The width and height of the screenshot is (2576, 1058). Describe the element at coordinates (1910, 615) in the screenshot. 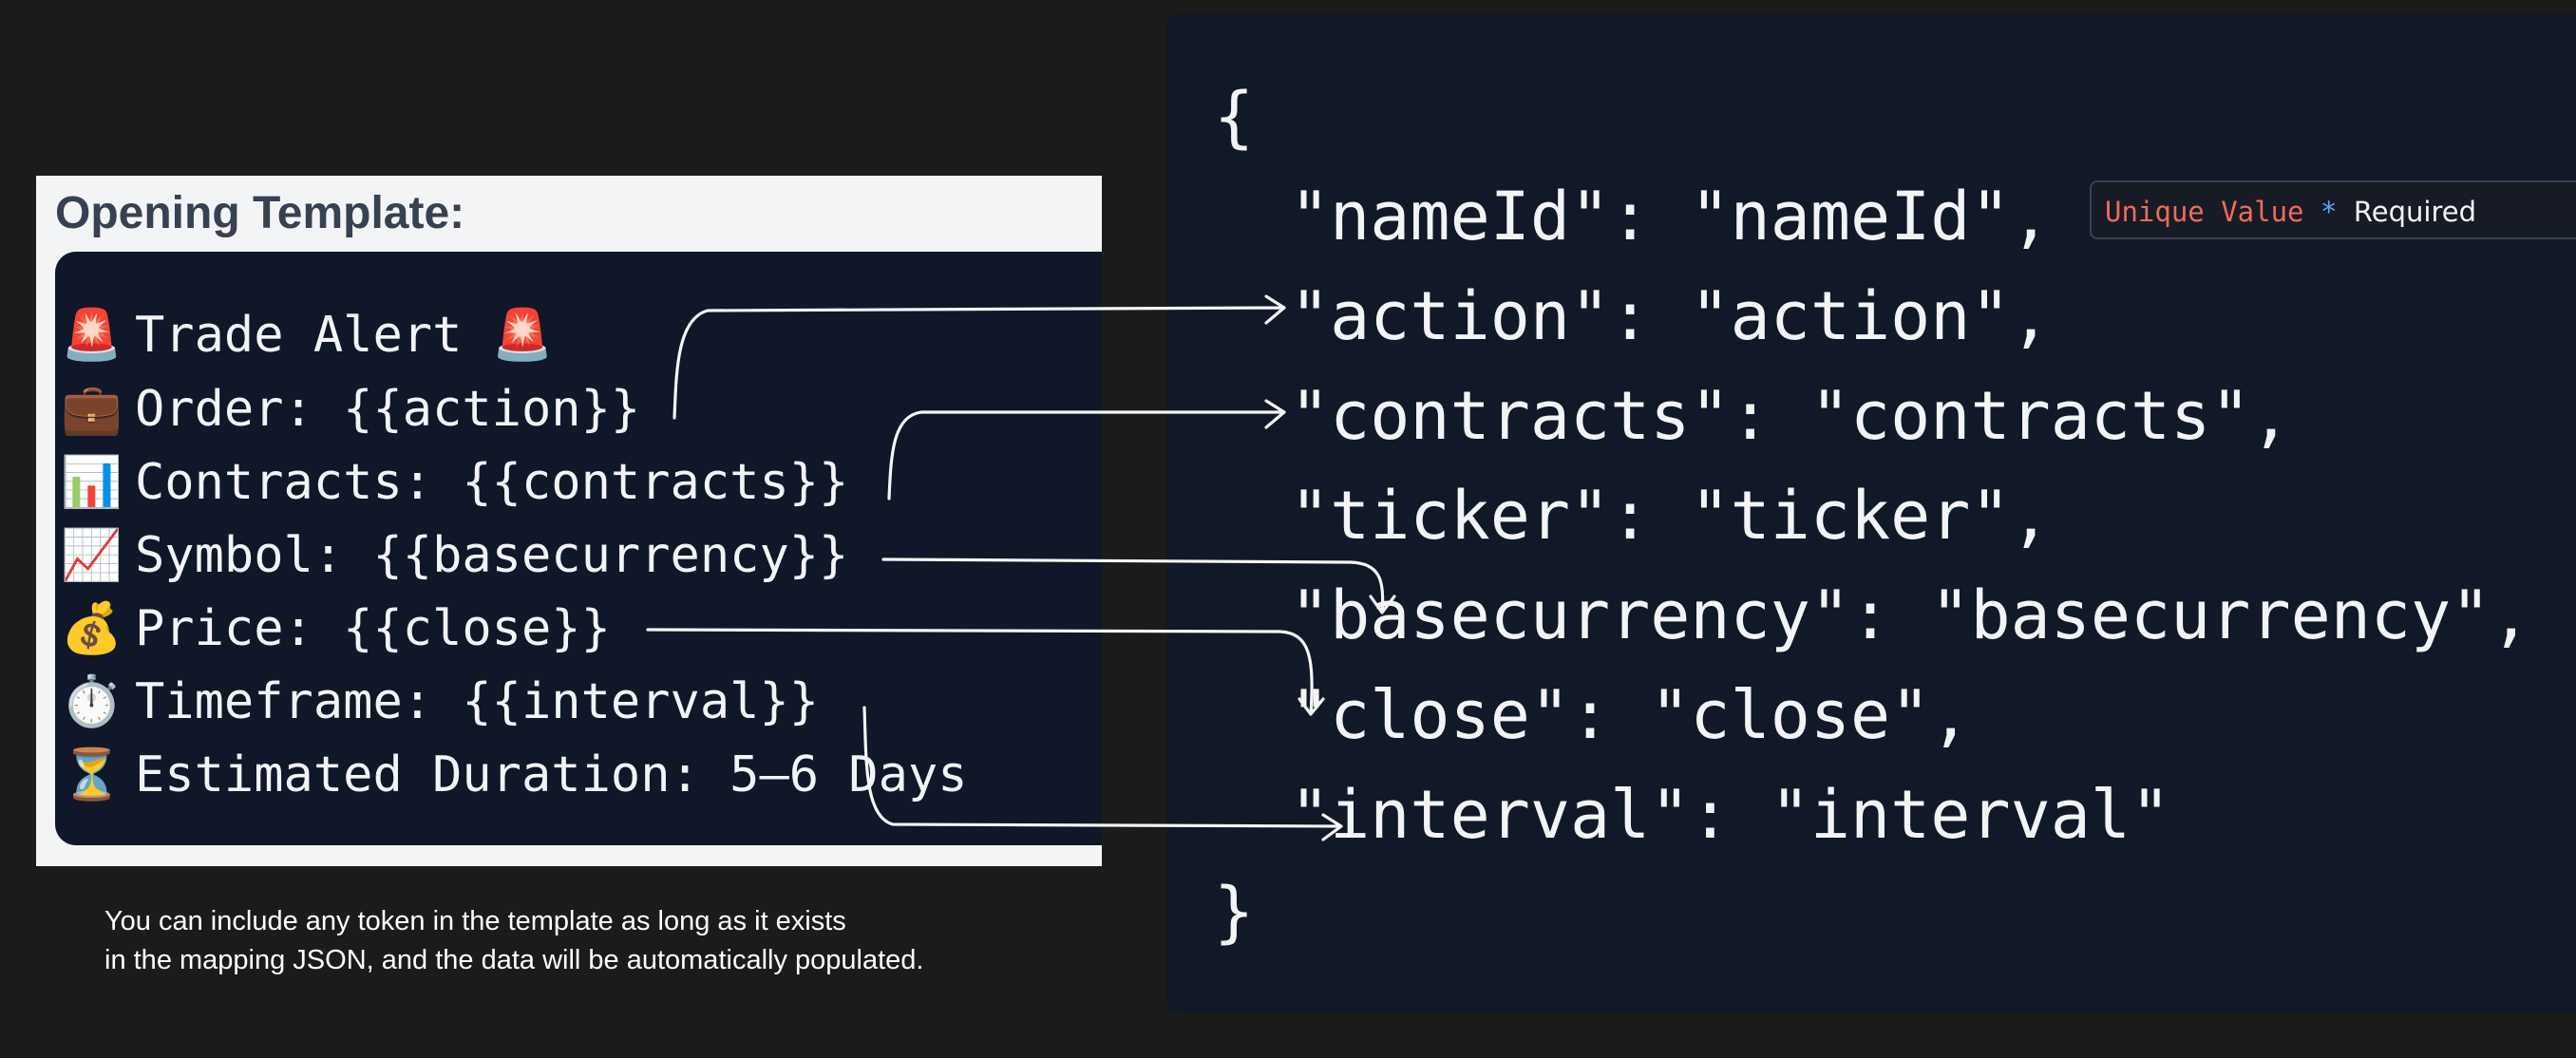

I see `json-line-basecurrency: "basecurrency": "basecurrency",` at that location.